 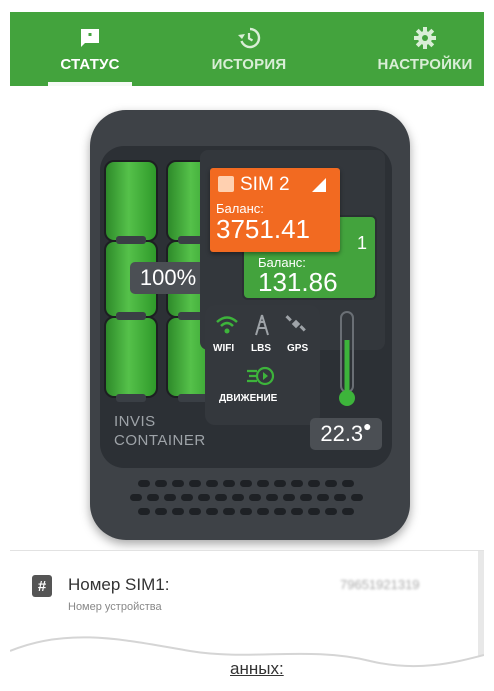 I want to click on top-nav-bar: СТАТУС ИСТОРИЯ НАСТРОЙКИ, so click(x=247, y=49).